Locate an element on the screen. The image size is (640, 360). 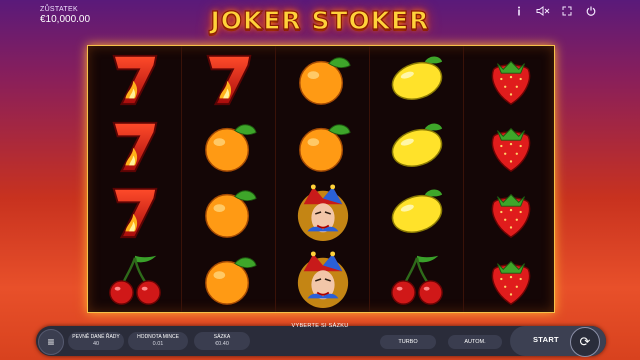
spin-icon: ⟳ is located at coordinates (585, 341).